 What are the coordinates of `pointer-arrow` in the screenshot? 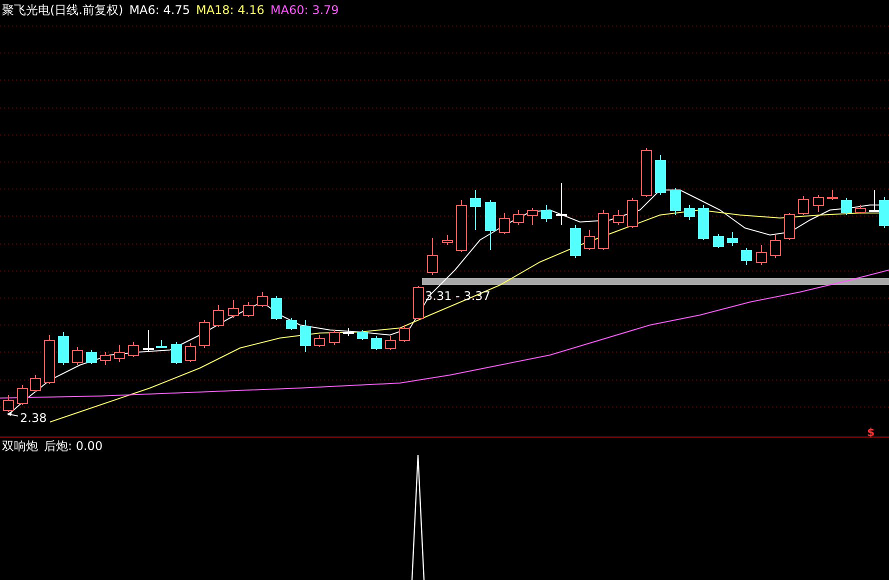 It's located at (12, 413).